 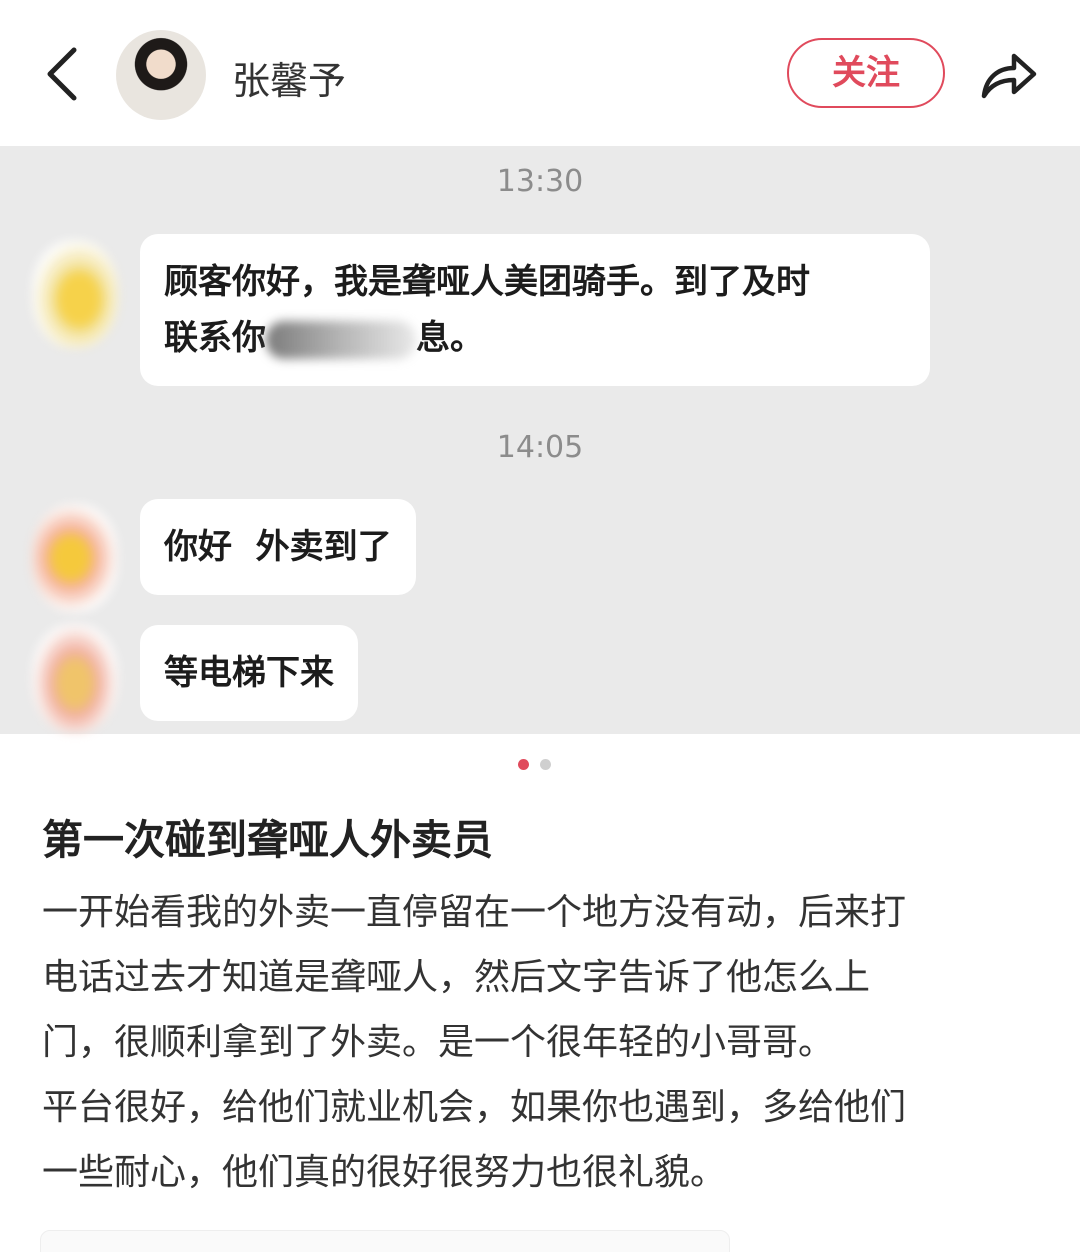 What do you see at coordinates (545, 764) in the screenshot?
I see `carousel-dot` at bounding box center [545, 764].